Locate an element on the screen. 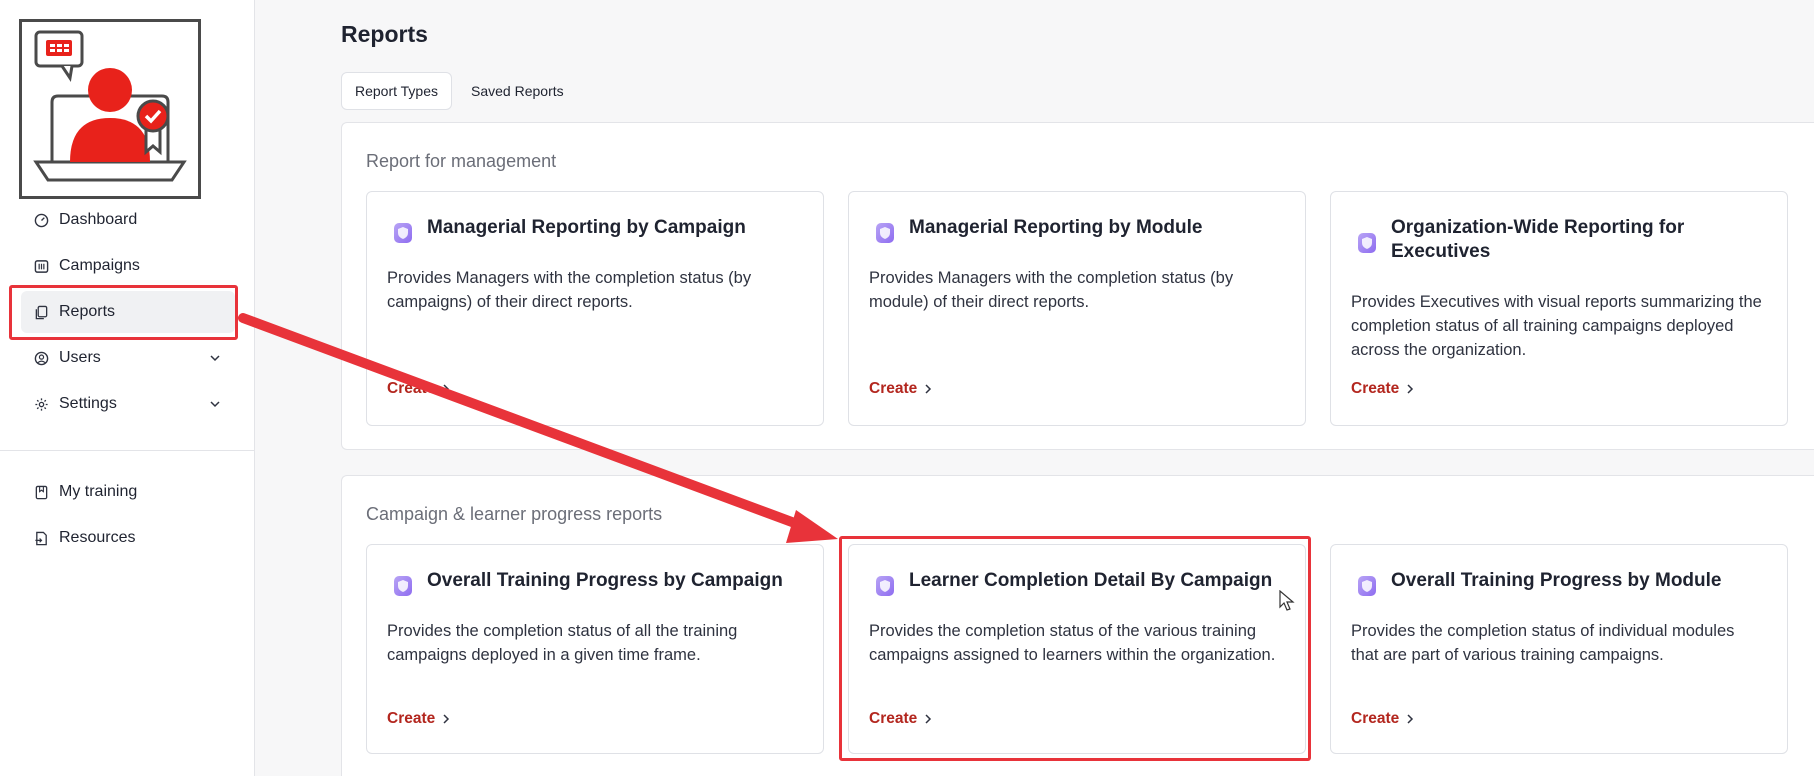 This screenshot has width=1814, height=776. sidebar-item-label: Campaigns is located at coordinates (99, 265).